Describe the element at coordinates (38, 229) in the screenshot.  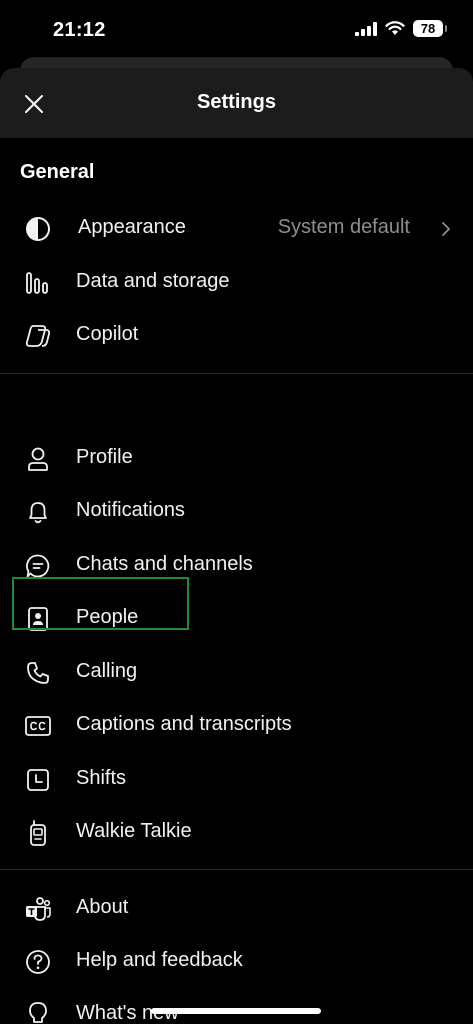
I see `contrast-icon` at that location.